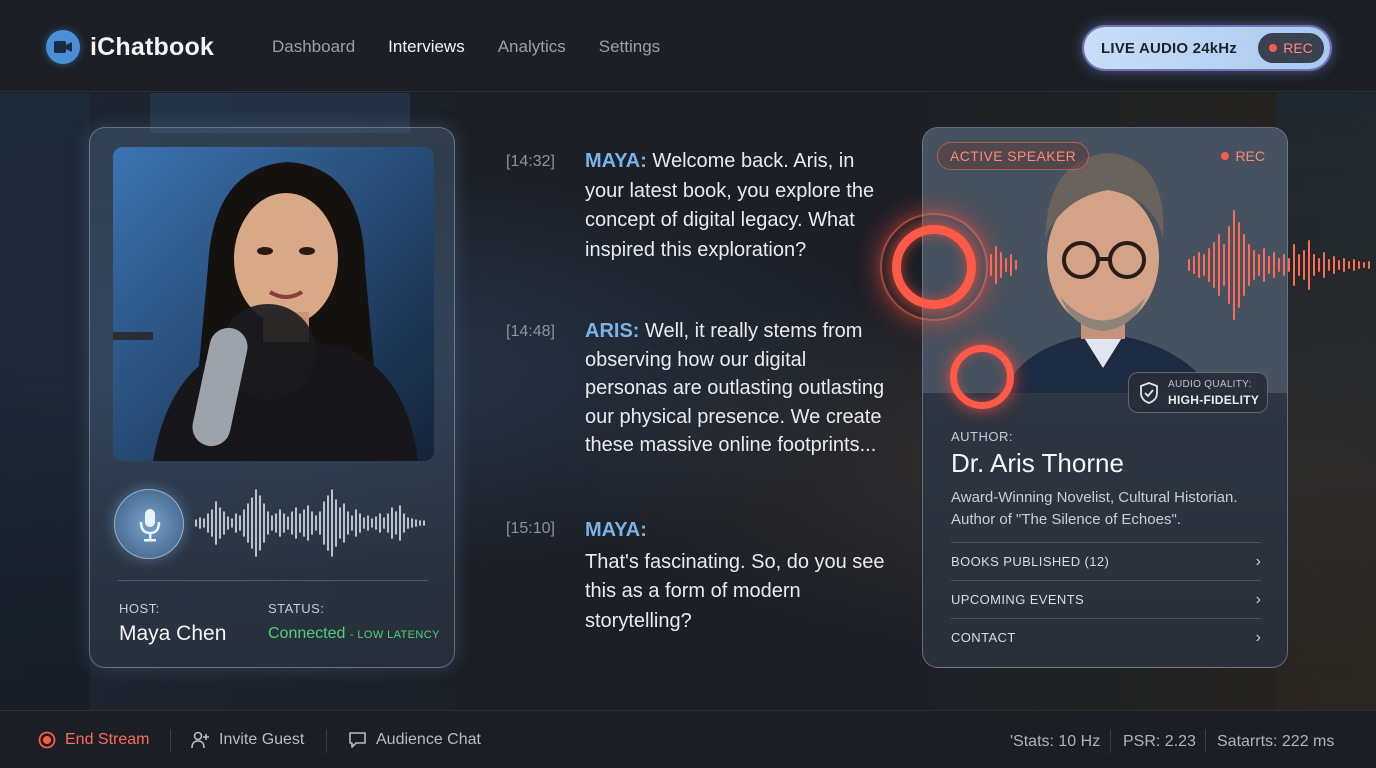  What do you see at coordinates (428, 739) in the screenshot?
I see `audience-chat-label: Audience Chat` at bounding box center [428, 739].